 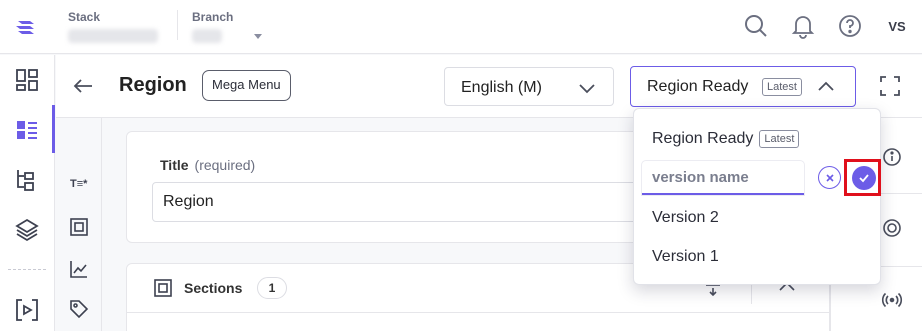 I want to click on text-field-icon: T≡*, so click(x=78, y=184).